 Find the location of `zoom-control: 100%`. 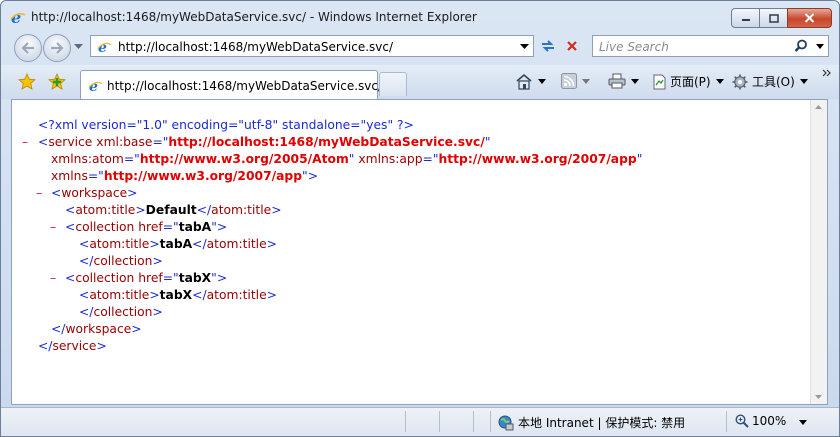

zoom-control: 100% is located at coordinates (760, 421).